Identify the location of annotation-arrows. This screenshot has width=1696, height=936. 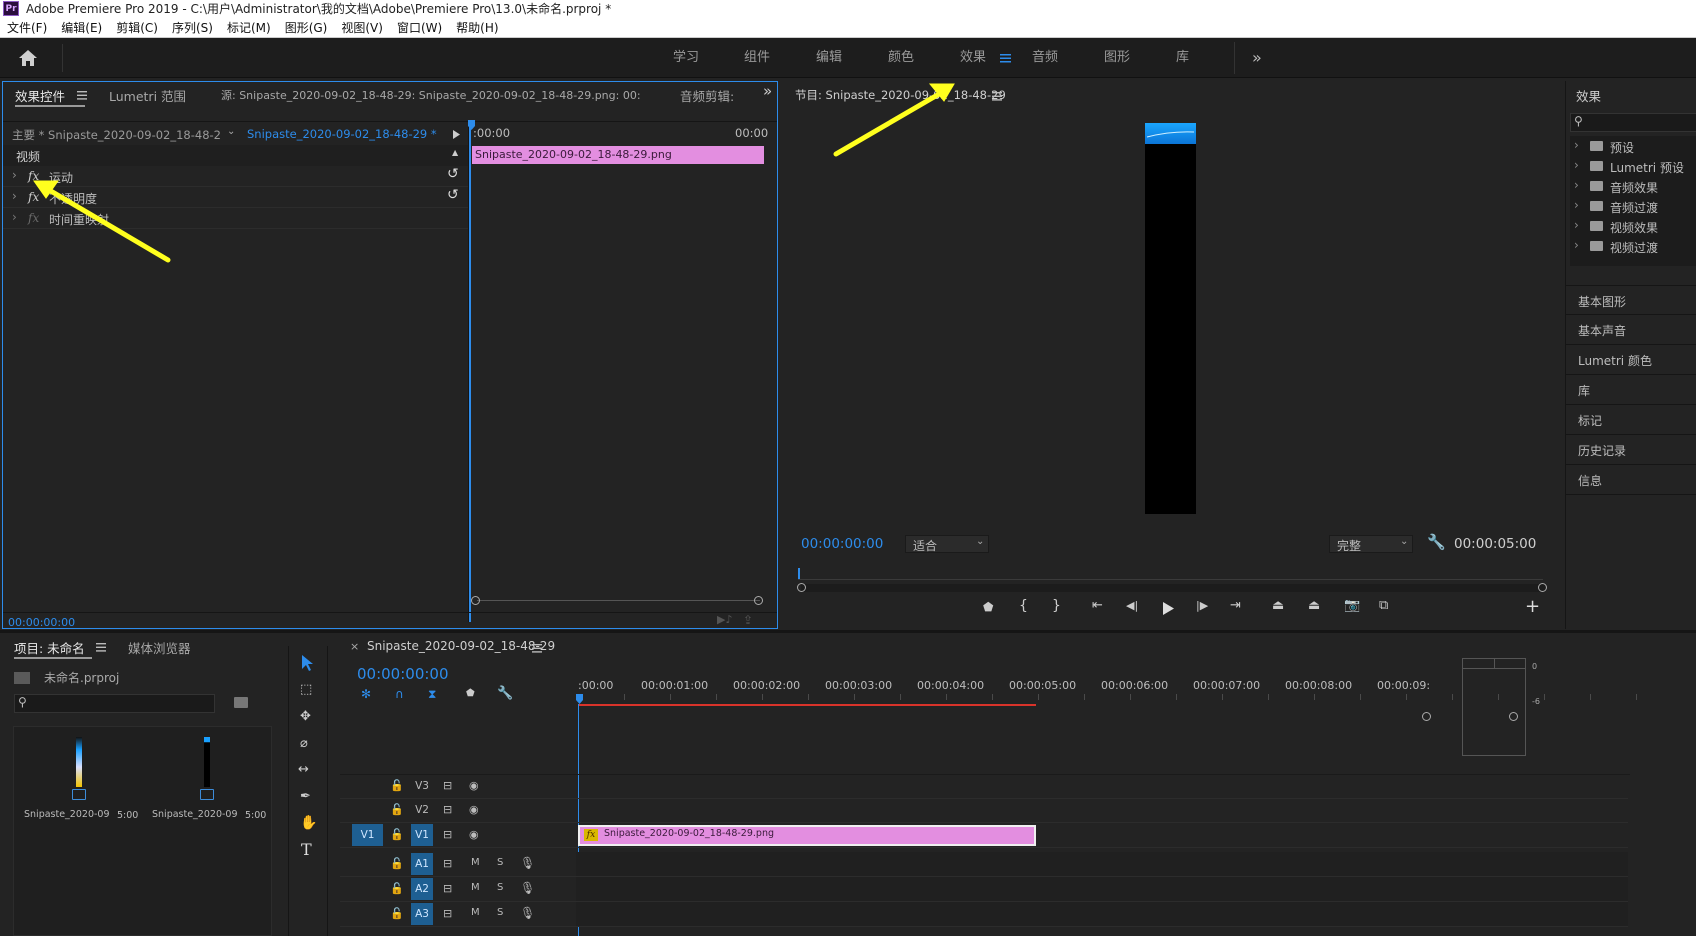
(494, 173).